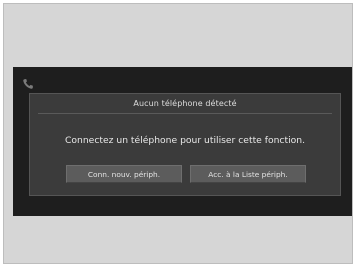 The width and height of the screenshot is (357, 268). Describe the element at coordinates (185, 103) in the screenshot. I see `dialog-title: Aucun téléphone détecté` at that location.